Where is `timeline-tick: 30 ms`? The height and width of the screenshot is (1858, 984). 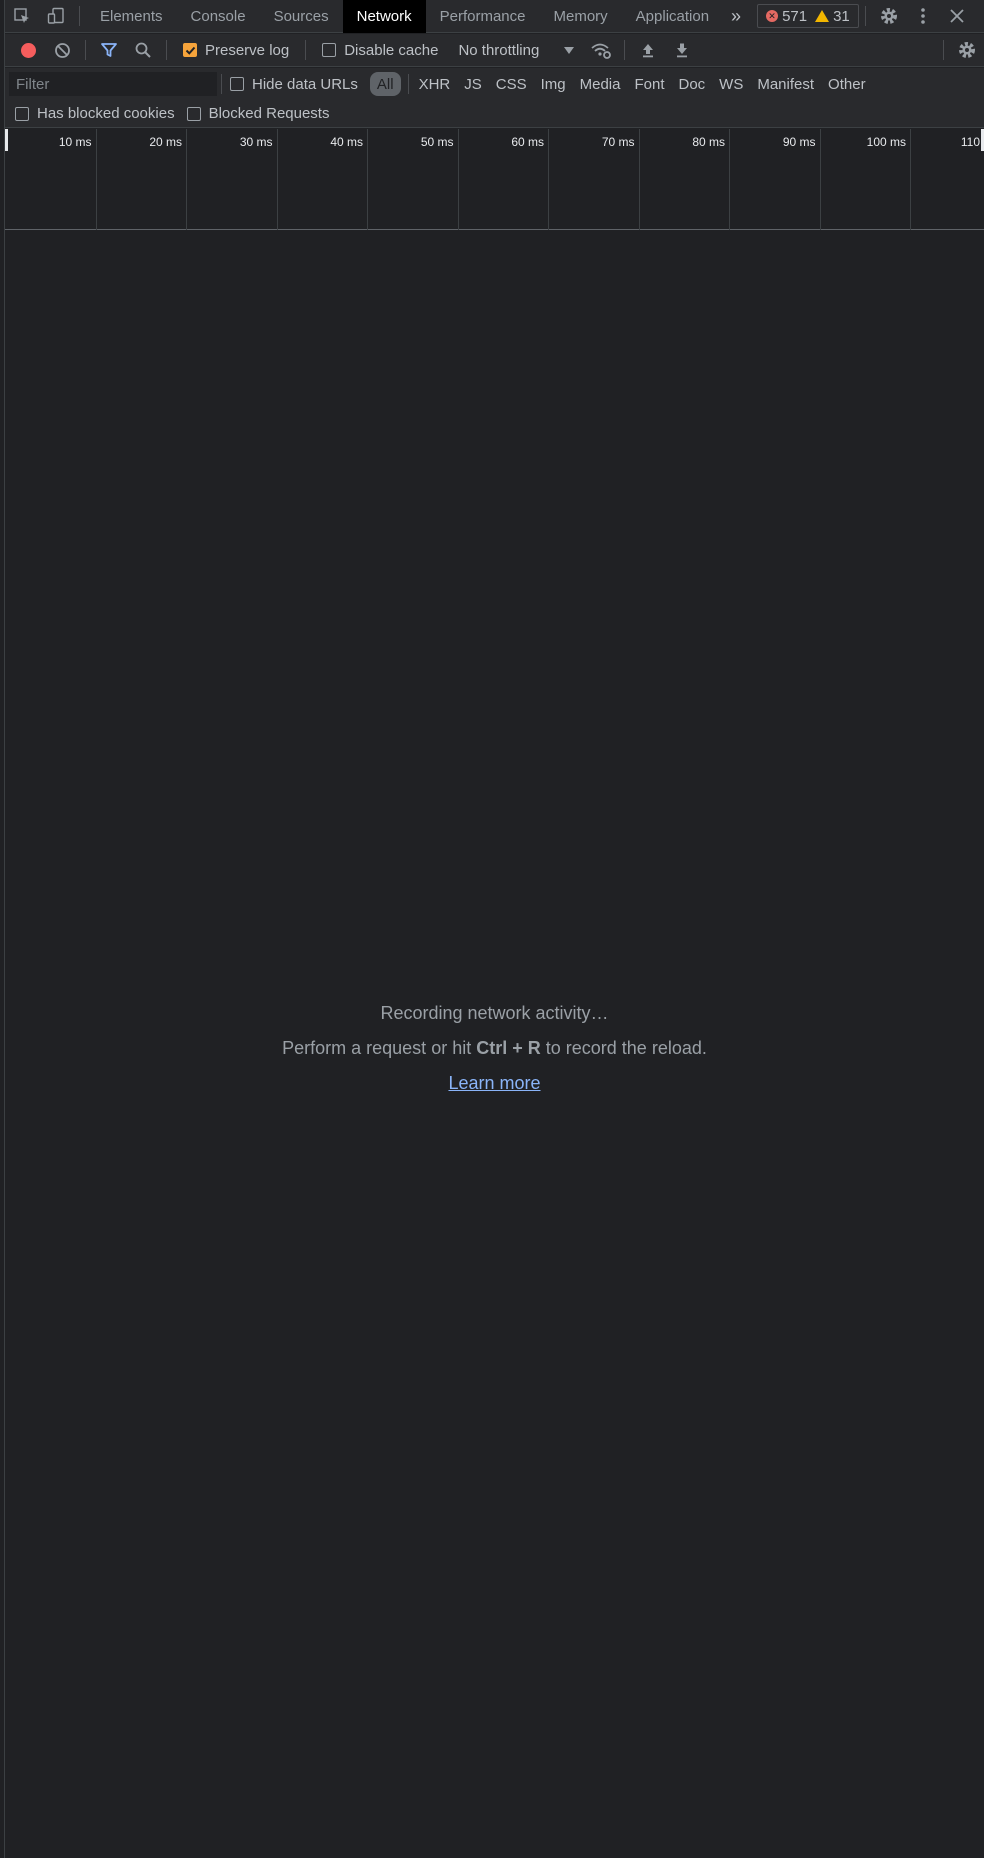 timeline-tick: 30 ms is located at coordinates (231, 179).